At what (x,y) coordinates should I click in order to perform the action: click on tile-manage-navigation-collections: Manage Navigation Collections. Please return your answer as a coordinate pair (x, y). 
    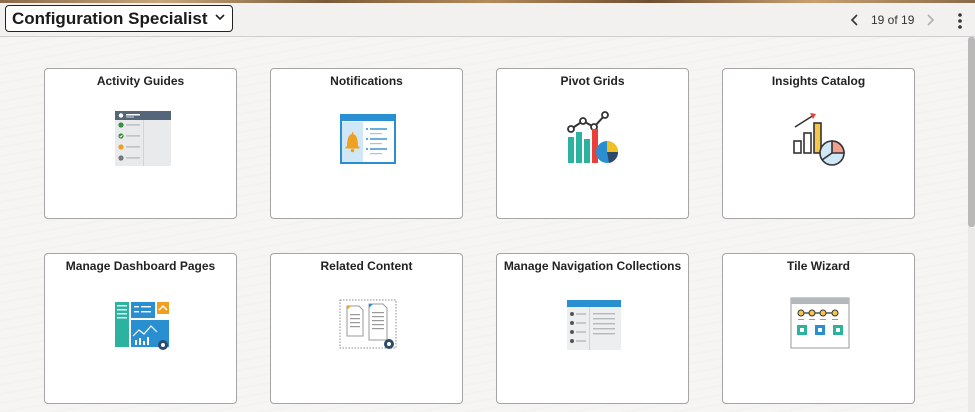
    Looking at the image, I should click on (592, 328).